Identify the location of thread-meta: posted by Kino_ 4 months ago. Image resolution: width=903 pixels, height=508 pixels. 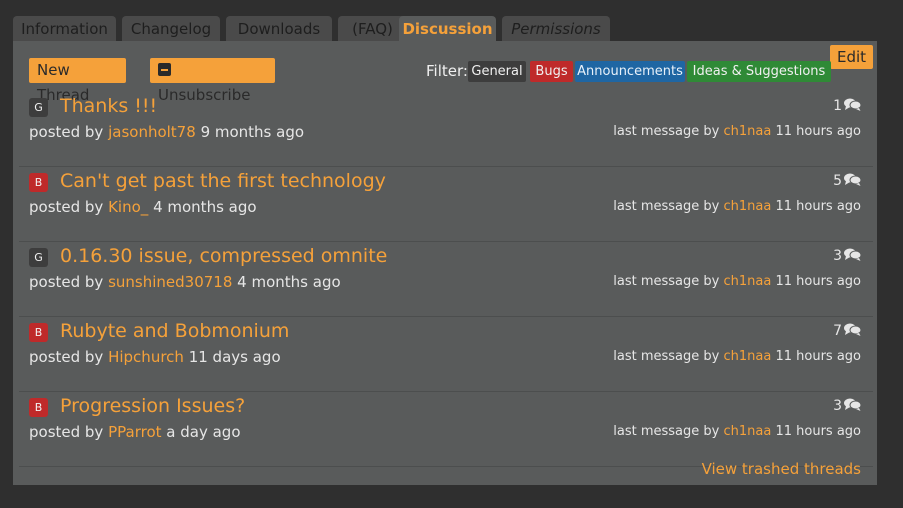
(143, 207).